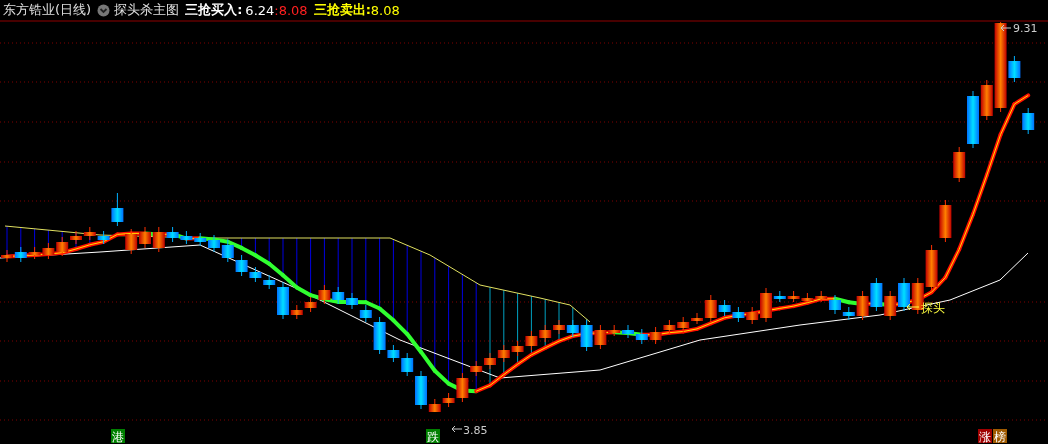 The width and height of the screenshot is (1048, 444). What do you see at coordinates (118, 436) in the screenshot?
I see `signal-marker: 港` at bounding box center [118, 436].